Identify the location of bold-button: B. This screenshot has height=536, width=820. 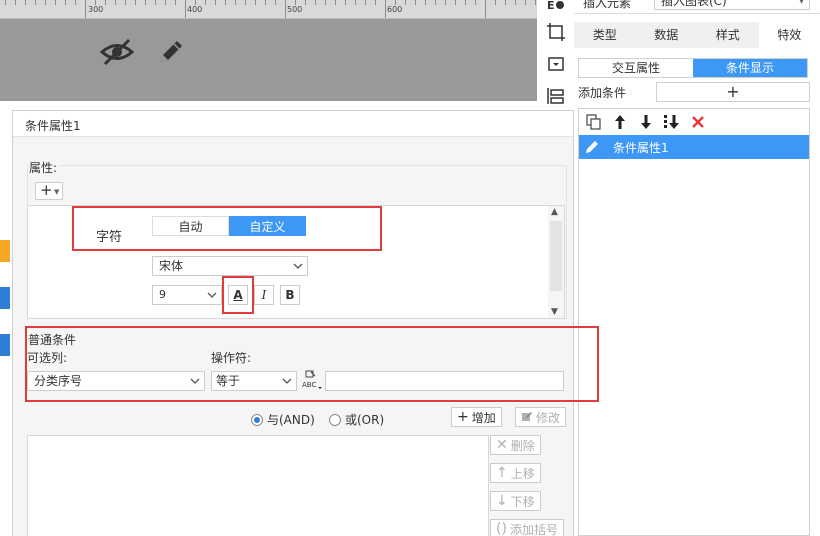
(290, 295).